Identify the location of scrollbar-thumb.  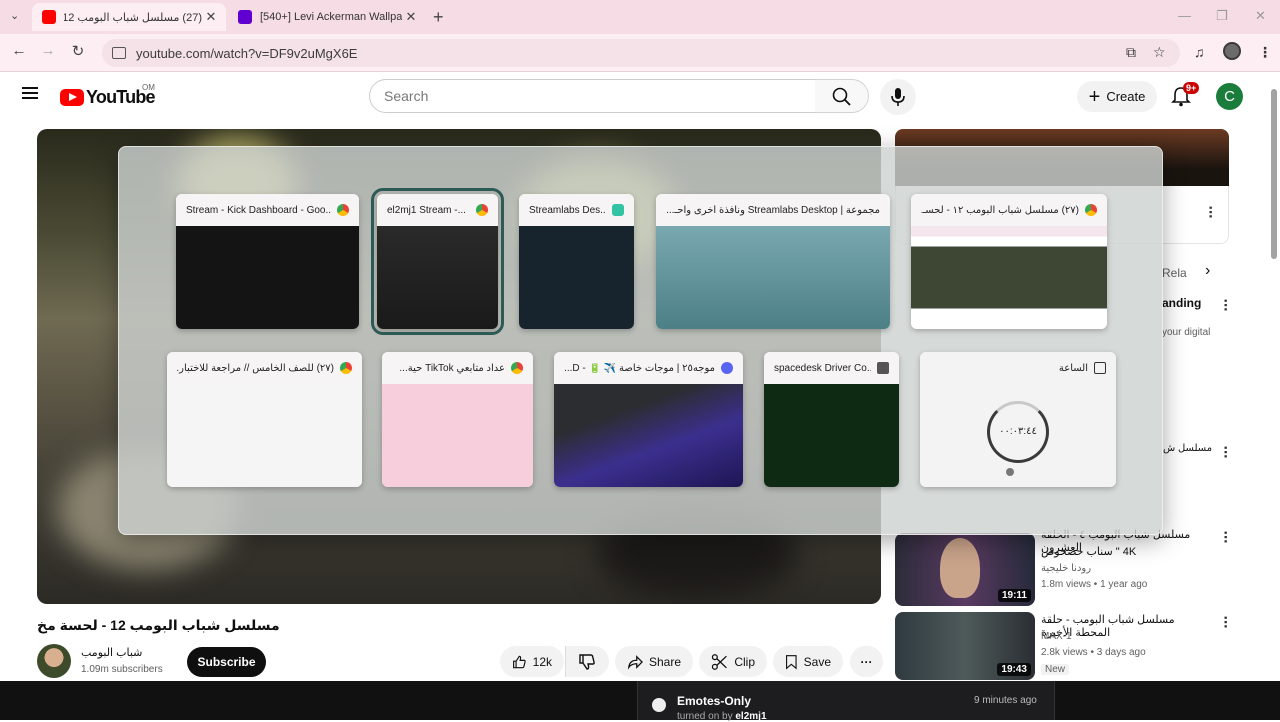
(1274, 174).